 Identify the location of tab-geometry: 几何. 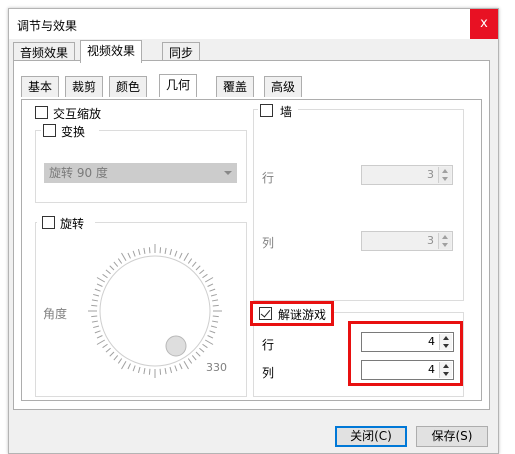
(178, 85).